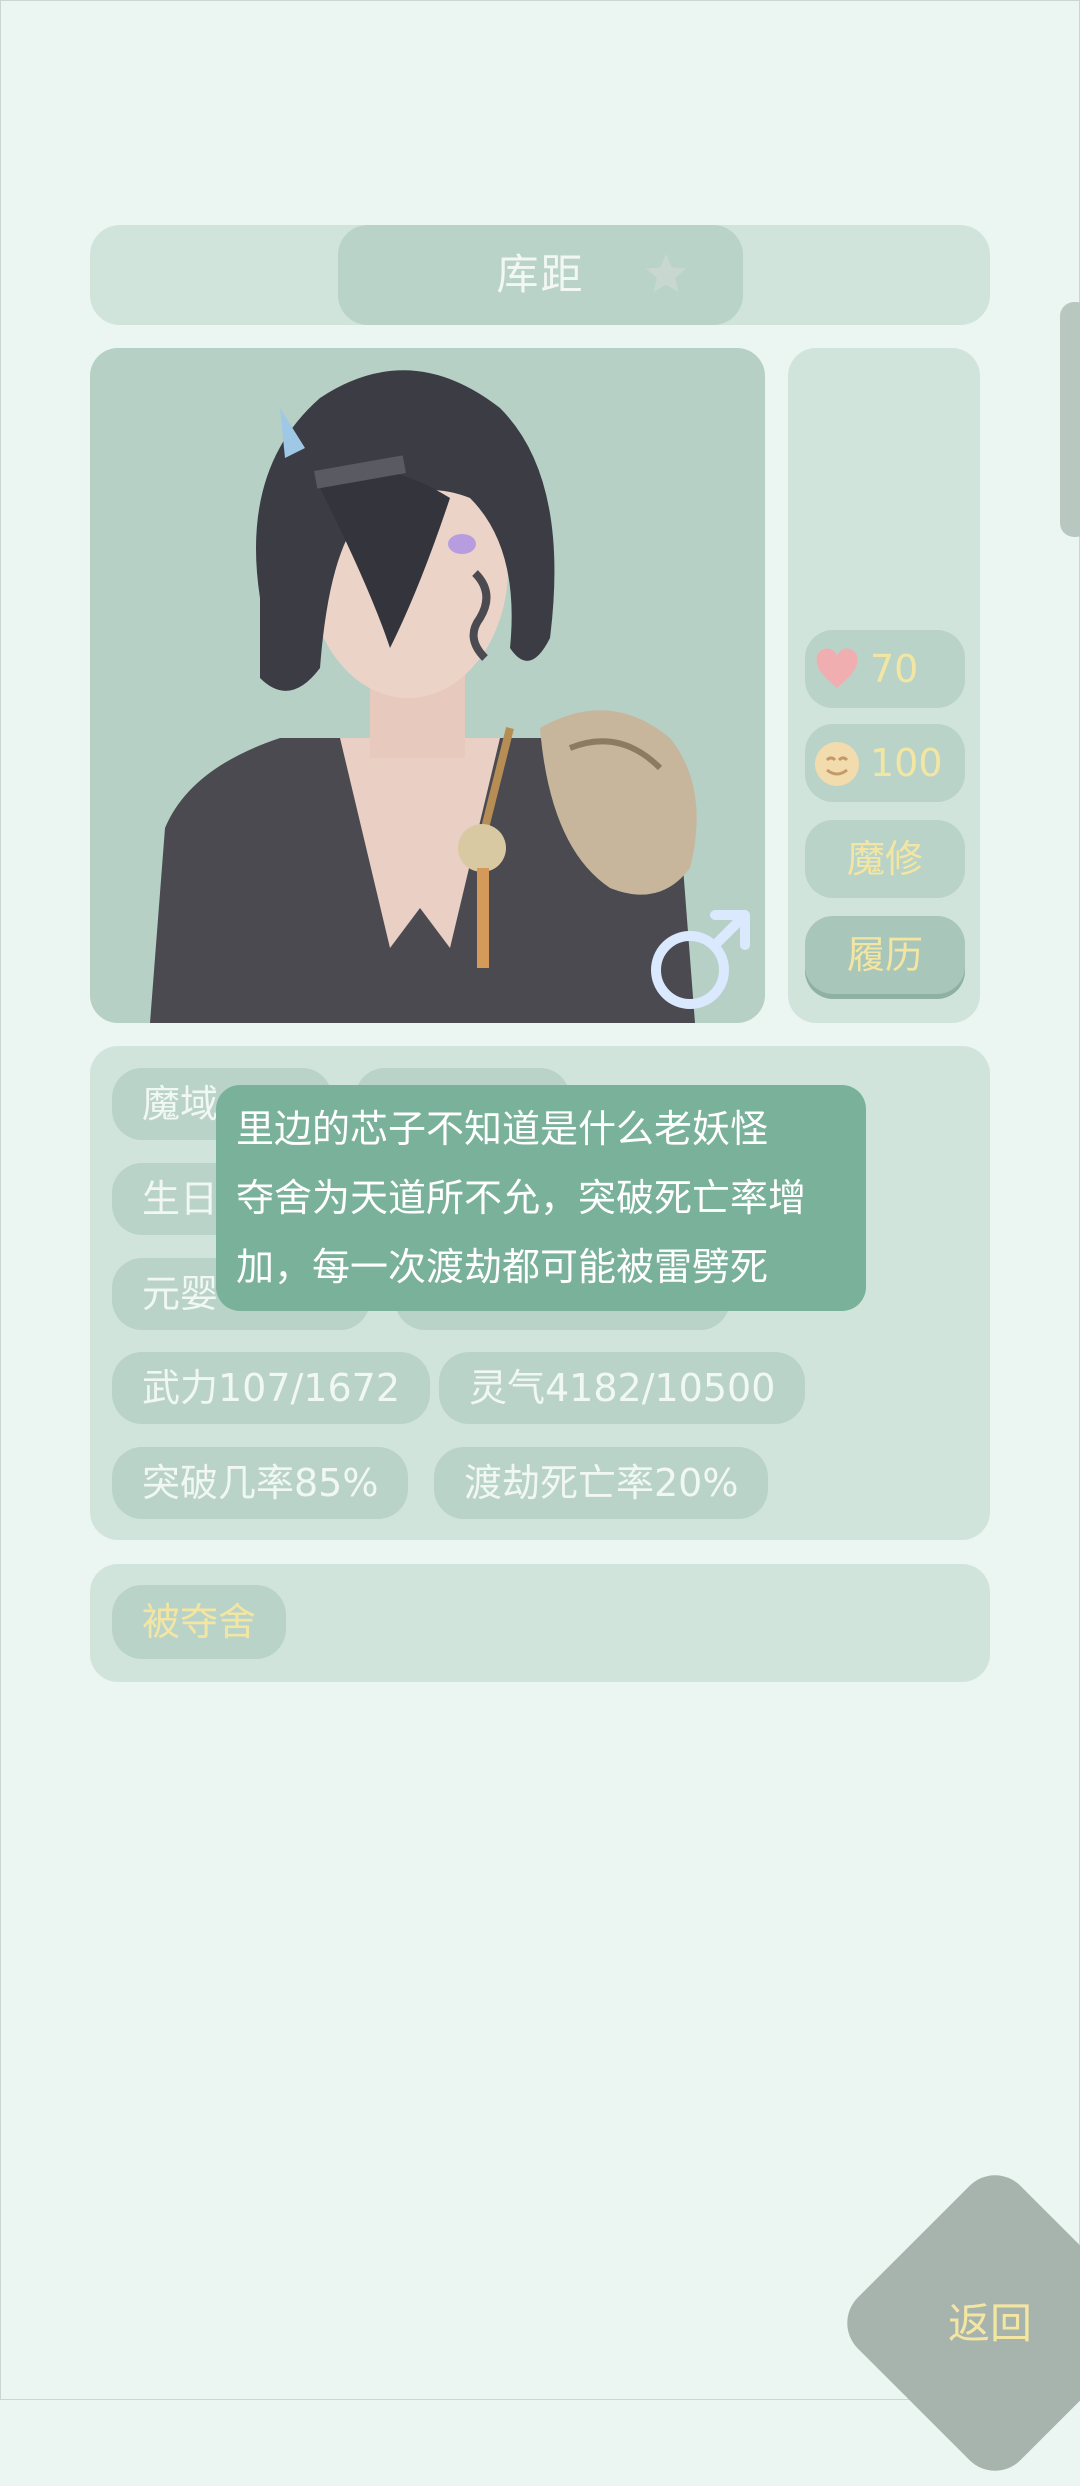 The width and height of the screenshot is (1080, 2486). I want to click on health-stat: 70, so click(885, 669).